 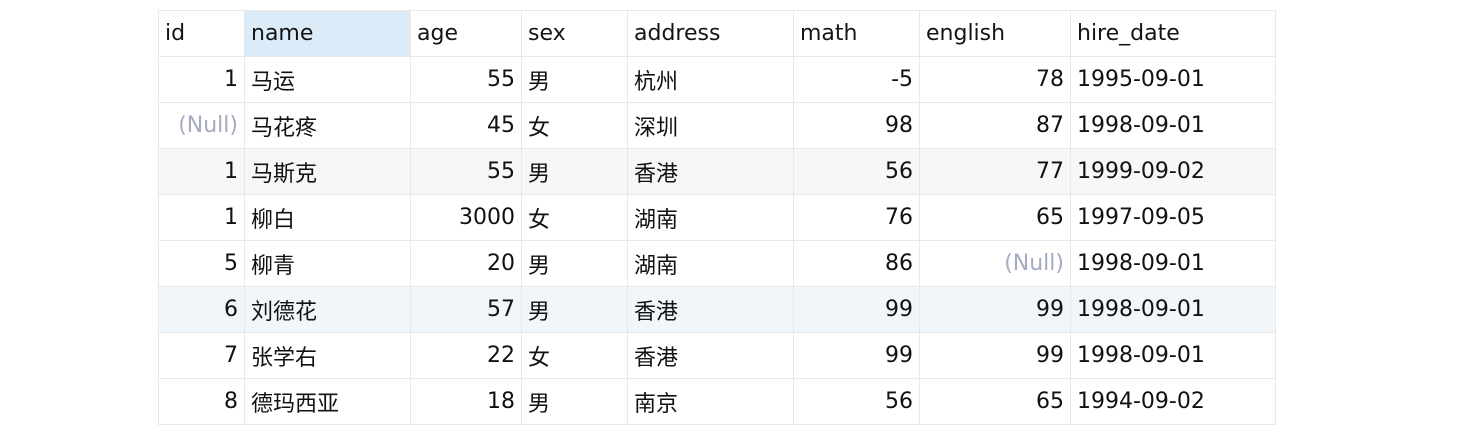 I want to click on column-header-sex: sex, so click(x=574, y=33).